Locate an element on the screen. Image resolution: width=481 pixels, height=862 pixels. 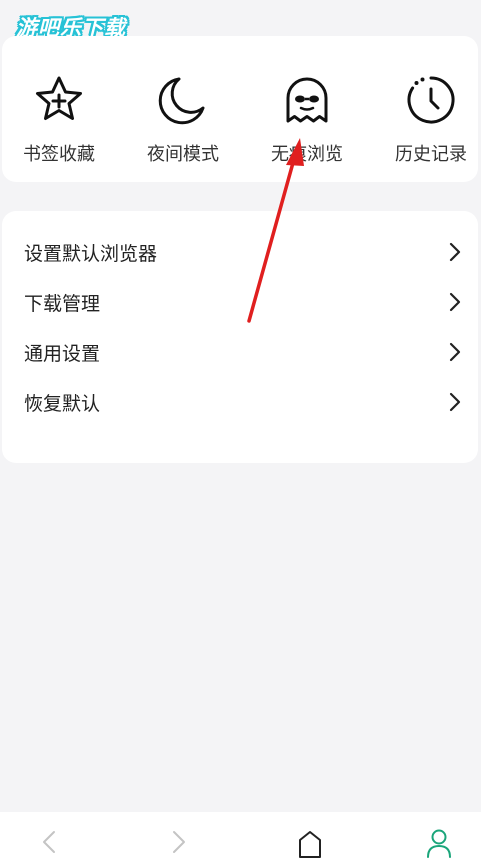
setting-download-manager: 下载管理 is located at coordinates (240, 302).